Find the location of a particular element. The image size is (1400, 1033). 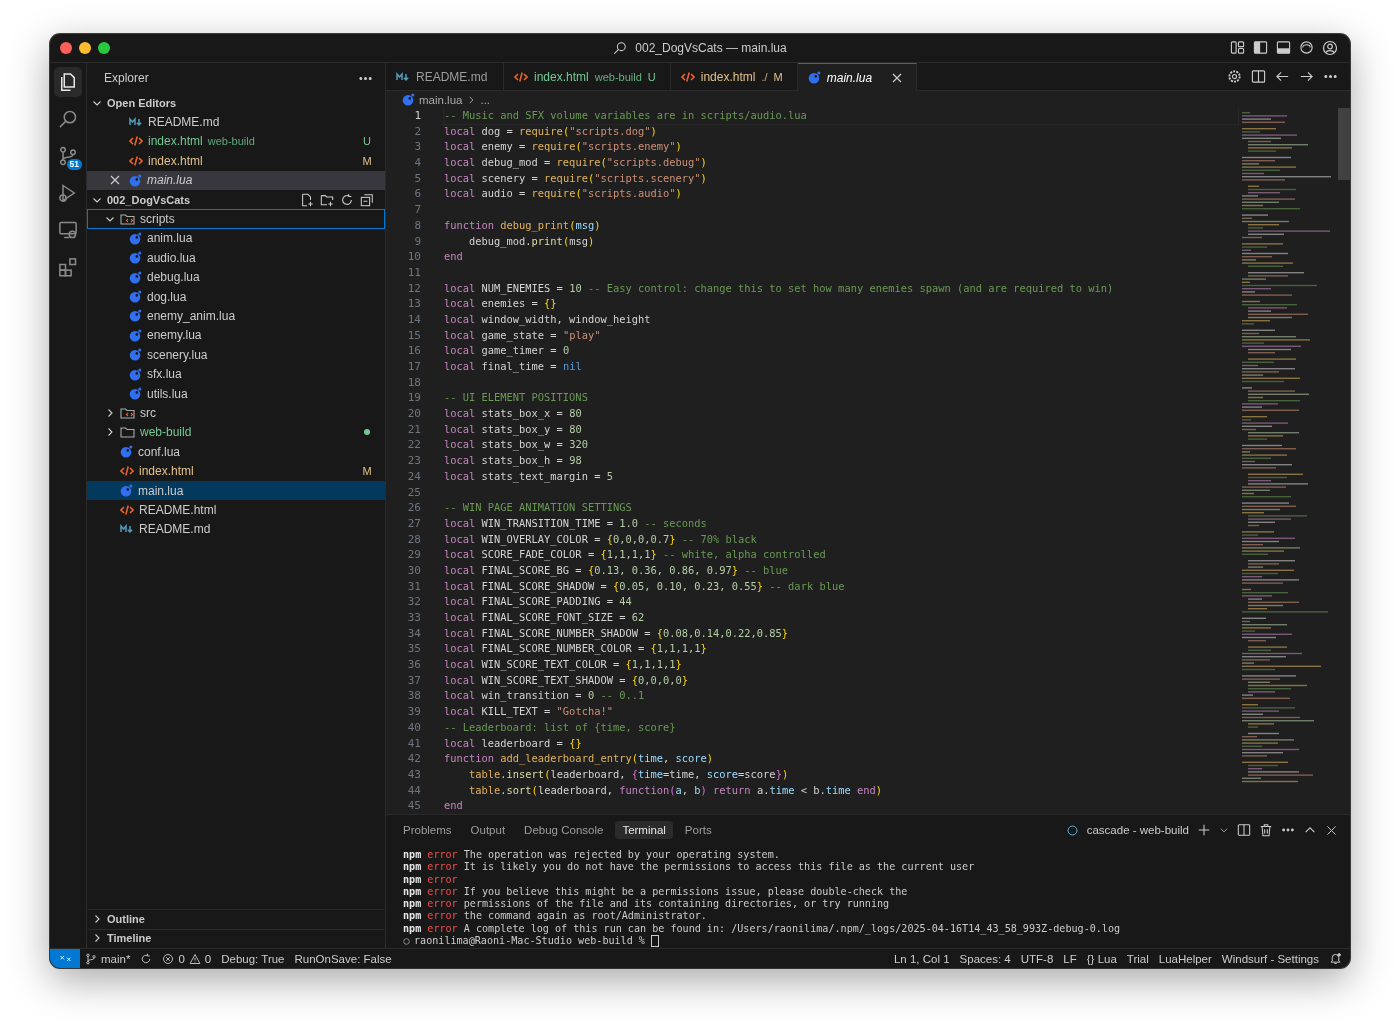

layout-icon is located at coordinates (1237, 47).